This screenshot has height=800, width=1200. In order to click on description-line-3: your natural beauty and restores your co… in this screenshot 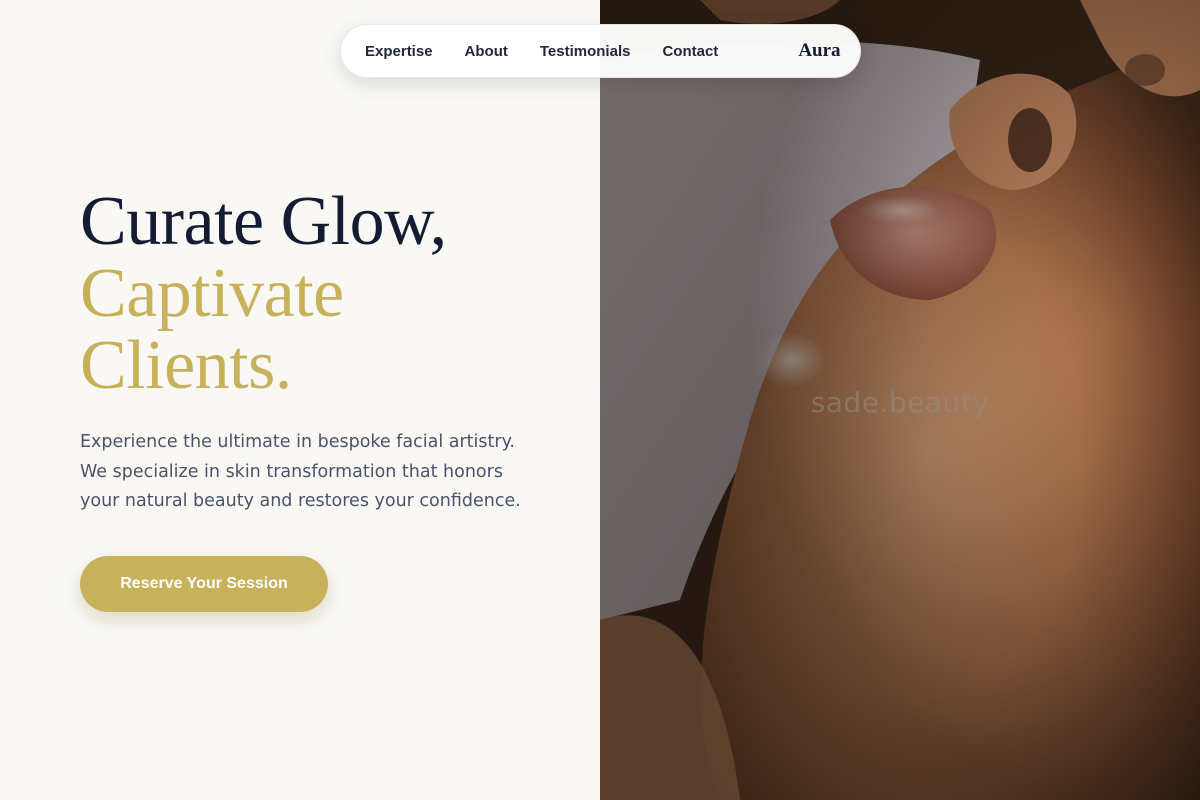, I will do `click(300, 501)`.